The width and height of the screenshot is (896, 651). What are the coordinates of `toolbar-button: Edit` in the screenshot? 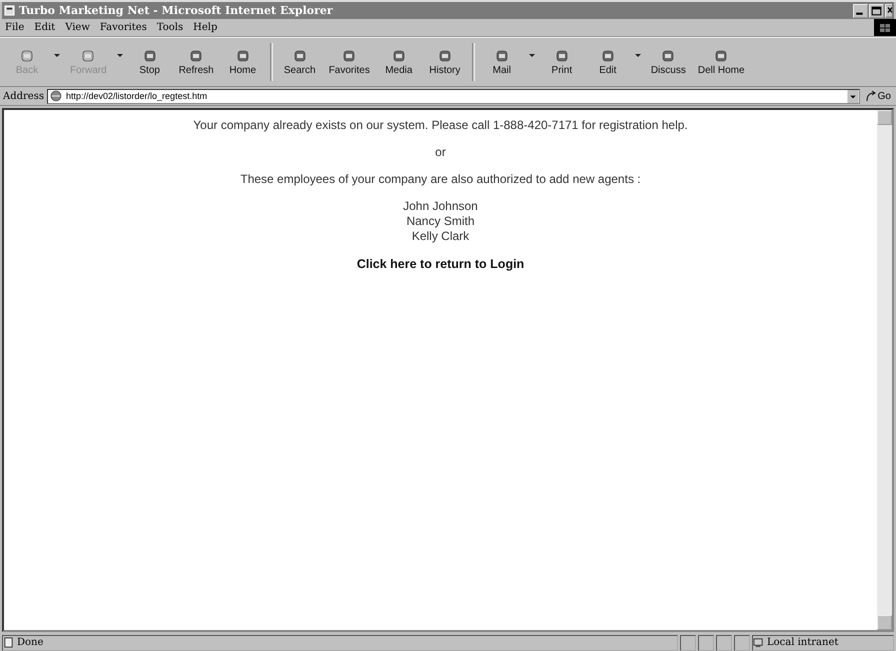 It's located at (607, 62).